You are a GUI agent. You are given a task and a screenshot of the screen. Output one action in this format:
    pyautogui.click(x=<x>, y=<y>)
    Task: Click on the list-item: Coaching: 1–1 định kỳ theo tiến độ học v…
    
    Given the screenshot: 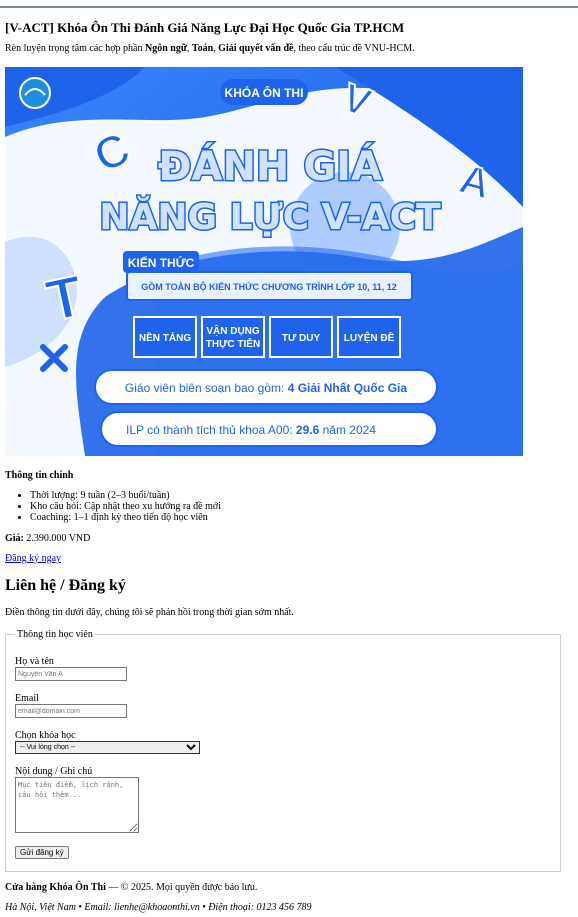 What is the action you would take?
    pyautogui.click(x=301, y=517)
    